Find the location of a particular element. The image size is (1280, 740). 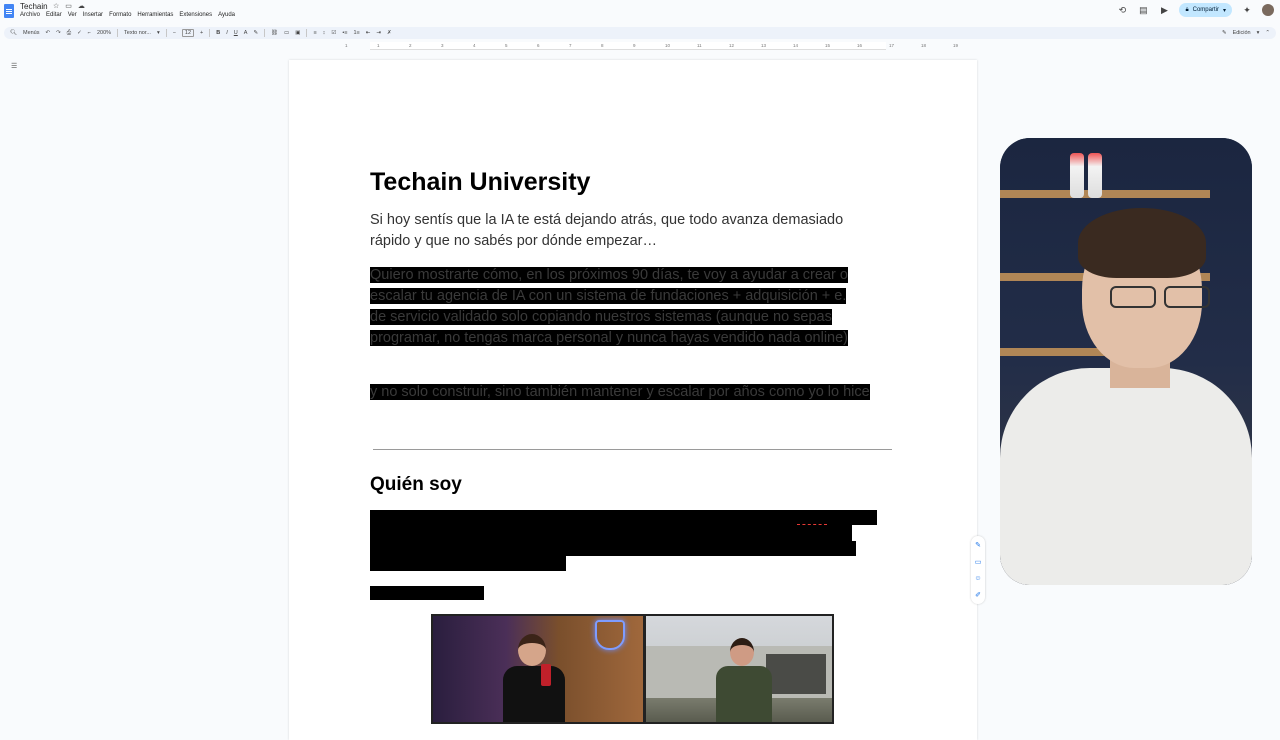

ruler-tick-label: 17 is located at coordinates (892, 45).